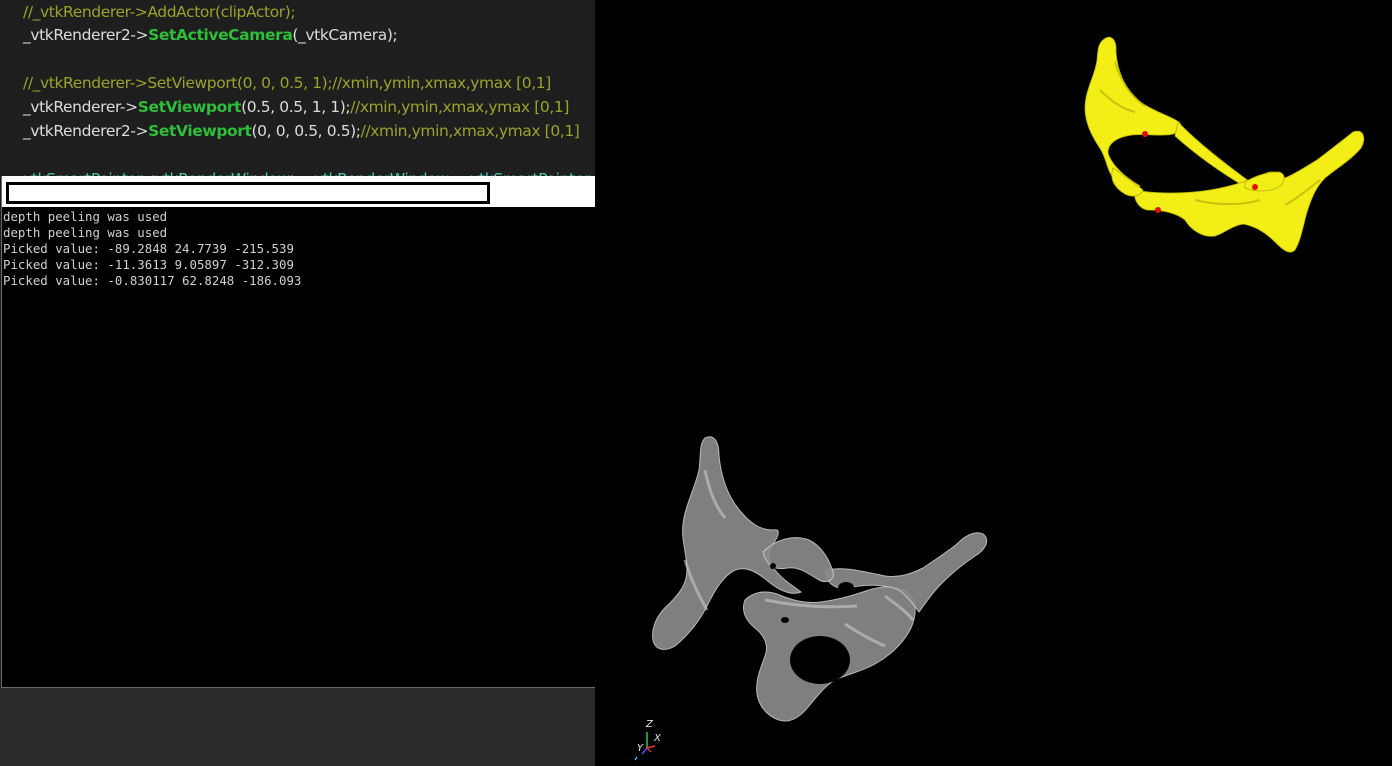 This screenshot has height=766, width=1392. What do you see at coordinates (1214, 155) in the screenshot?
I see `top-pubic-band` at bounding box center [1214, 155].